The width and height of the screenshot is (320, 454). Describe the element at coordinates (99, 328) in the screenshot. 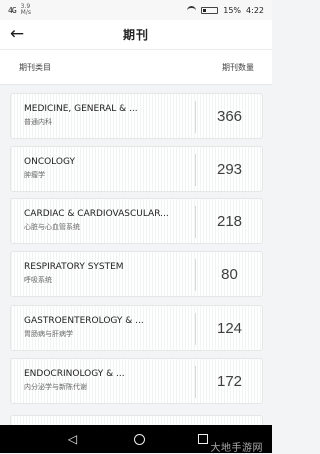

I see `journal-info: GASTROENTEROLOGY & ... 胃肠病与肝病学` at that location.